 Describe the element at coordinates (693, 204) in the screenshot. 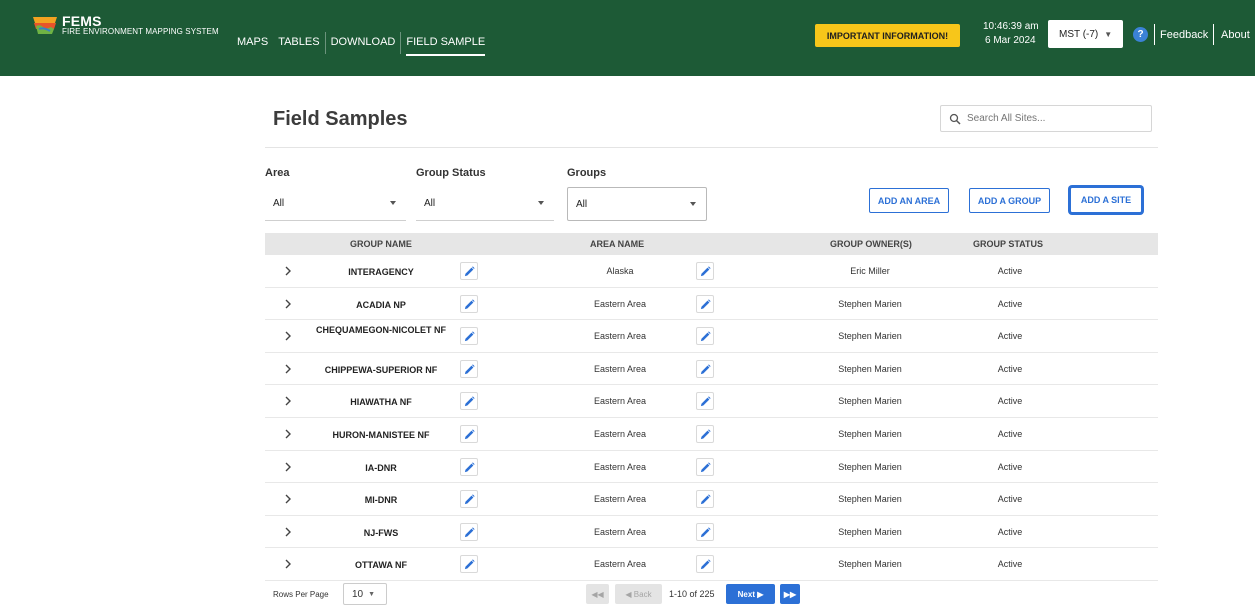

I see `chevron-down-icon` at that location.